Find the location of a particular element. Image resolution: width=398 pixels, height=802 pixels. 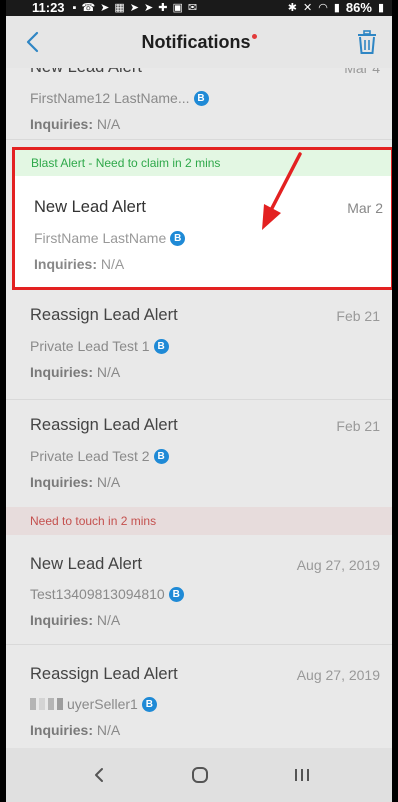

trash-icon is located at coordinates (367, 42).